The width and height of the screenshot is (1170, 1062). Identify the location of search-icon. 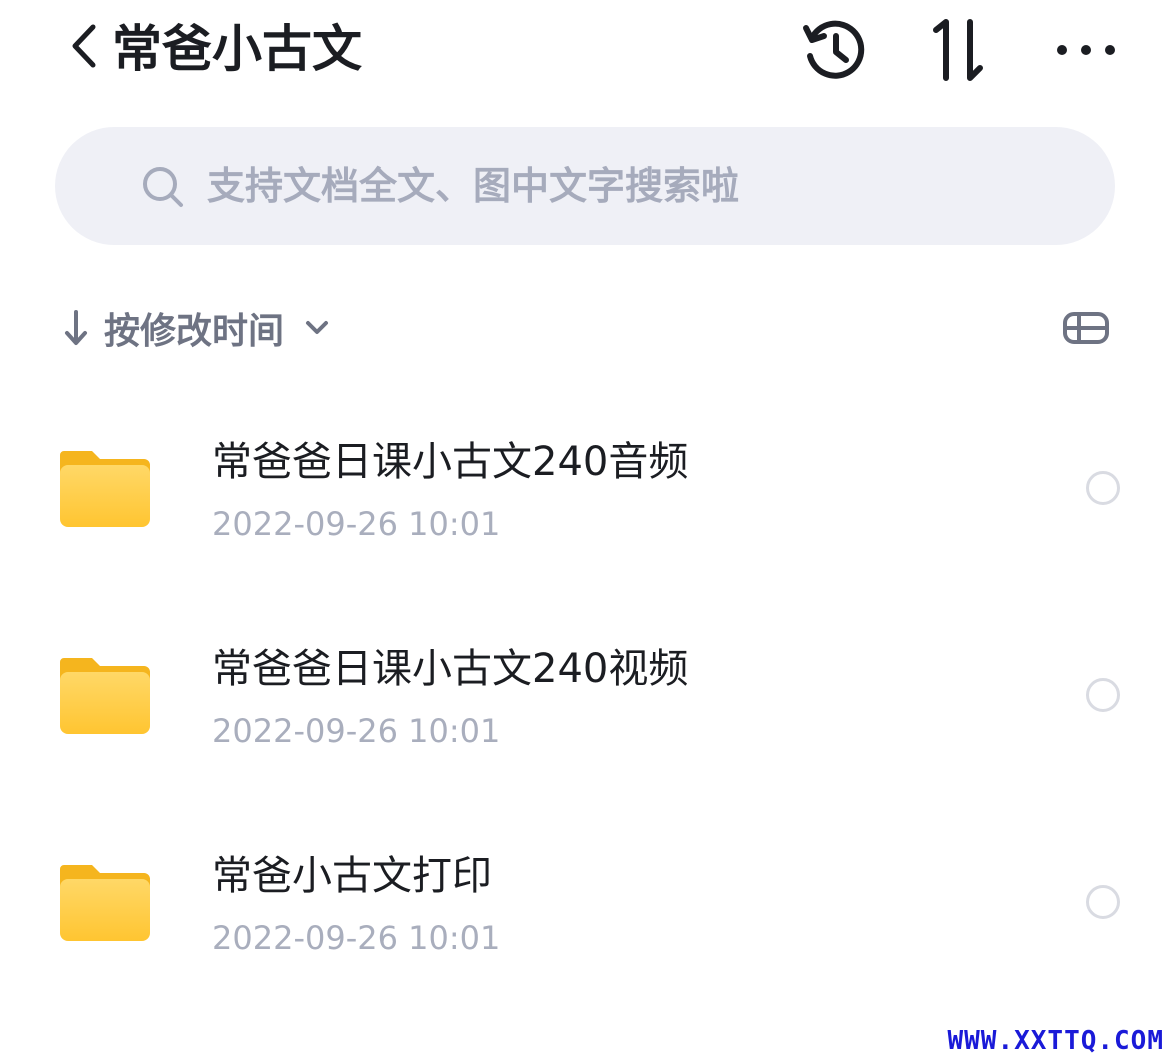
(163, 187).